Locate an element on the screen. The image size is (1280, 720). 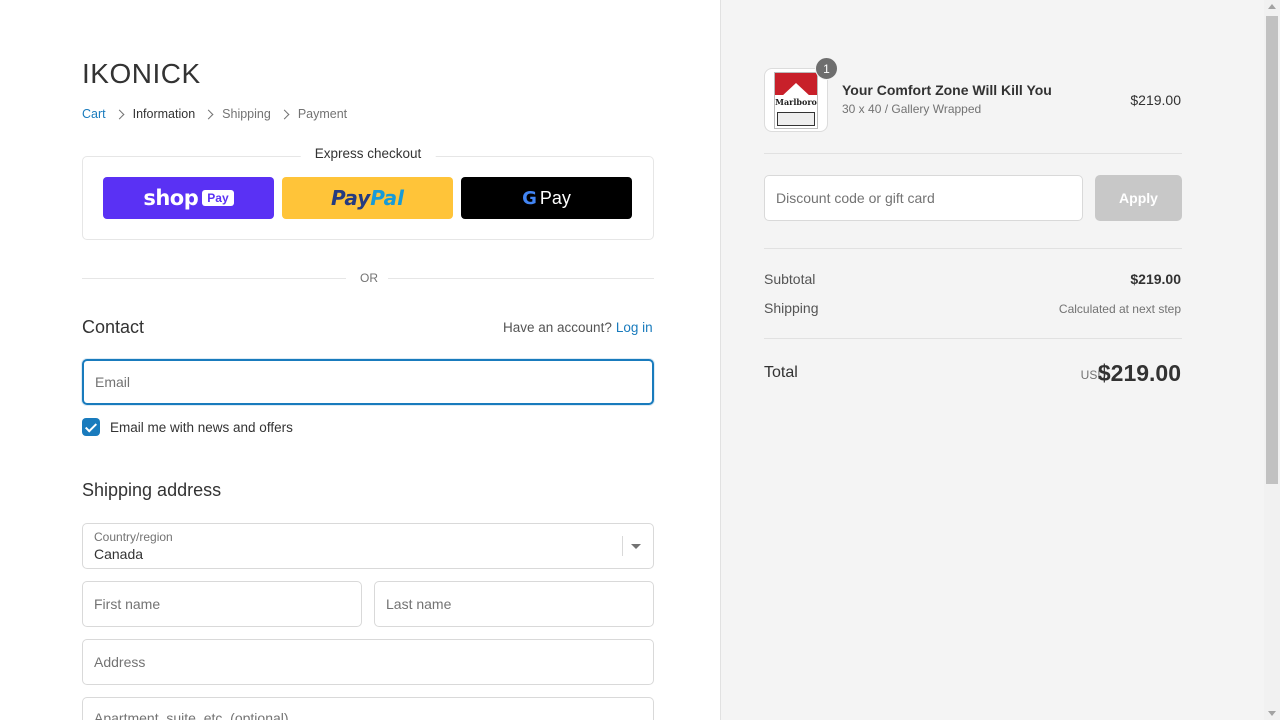
shipping-value: Calculated at next step is located at coordinates (1119, 309).